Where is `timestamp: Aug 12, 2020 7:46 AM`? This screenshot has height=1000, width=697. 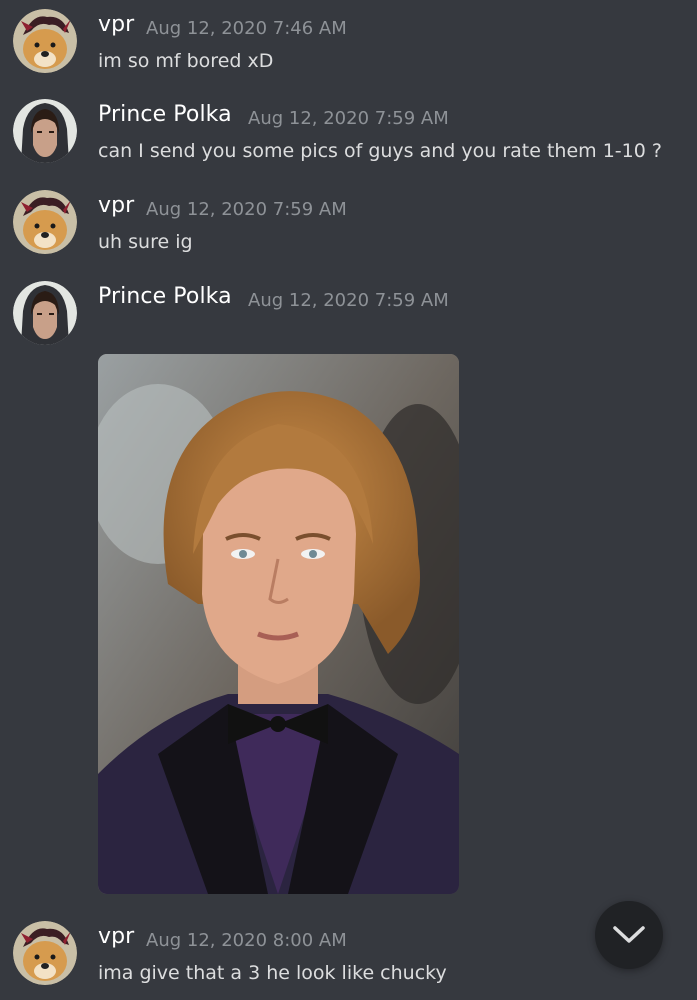 timestamp: Aug 12, 2020 7:46 AM is located at coordinates (246, 28).